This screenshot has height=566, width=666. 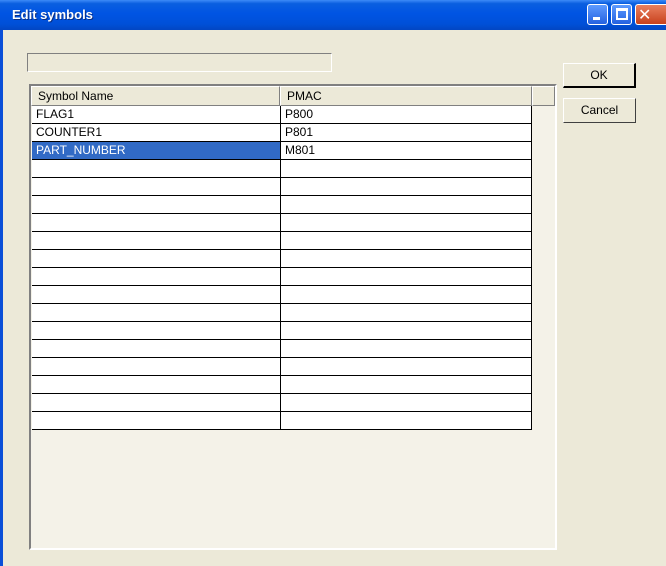 What do you see at coordinates (333, 15) in the screenshot?
I see `title-bar: Edit symbols ✕` at bounding box center [333, 15].